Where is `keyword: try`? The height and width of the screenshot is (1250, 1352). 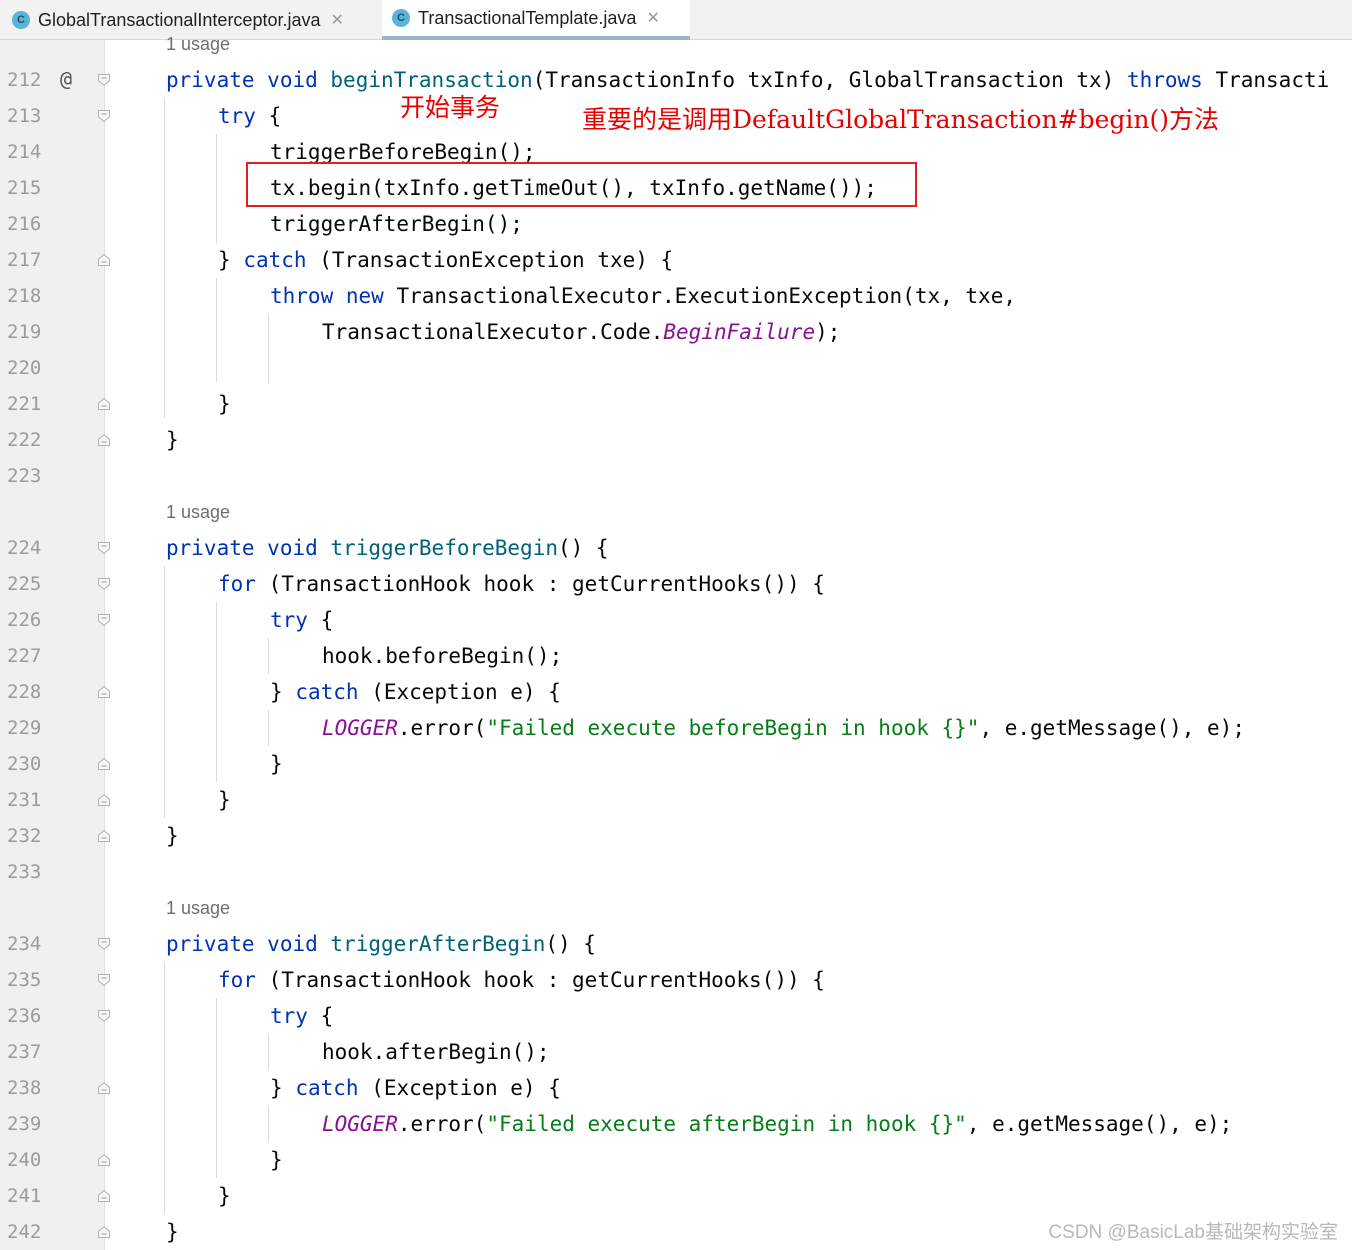 keyword: try is located at coordinates (237, 116).